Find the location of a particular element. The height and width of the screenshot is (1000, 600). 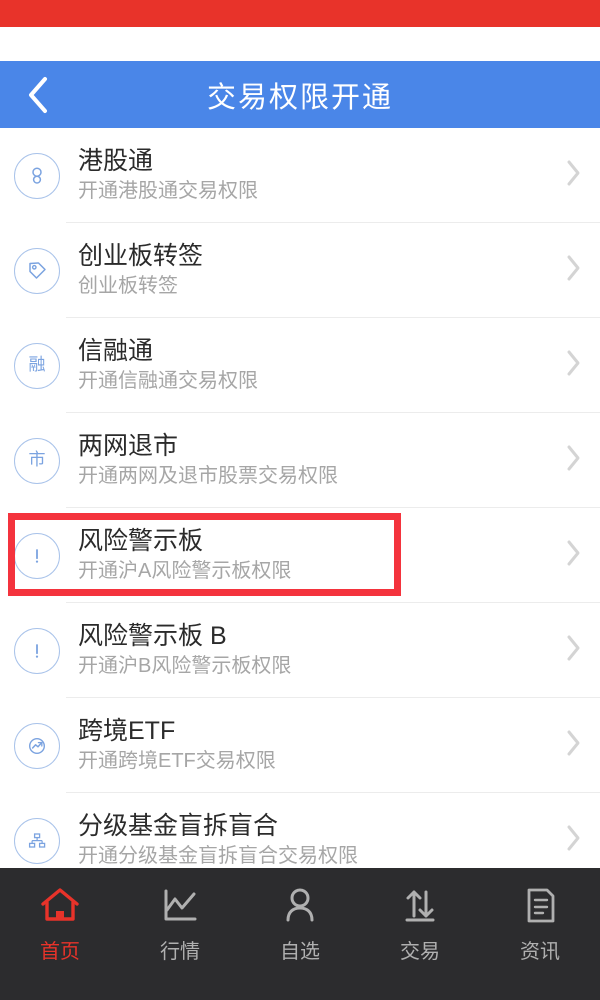

tab-trade: 交易 is located at coordinates (420, 923).